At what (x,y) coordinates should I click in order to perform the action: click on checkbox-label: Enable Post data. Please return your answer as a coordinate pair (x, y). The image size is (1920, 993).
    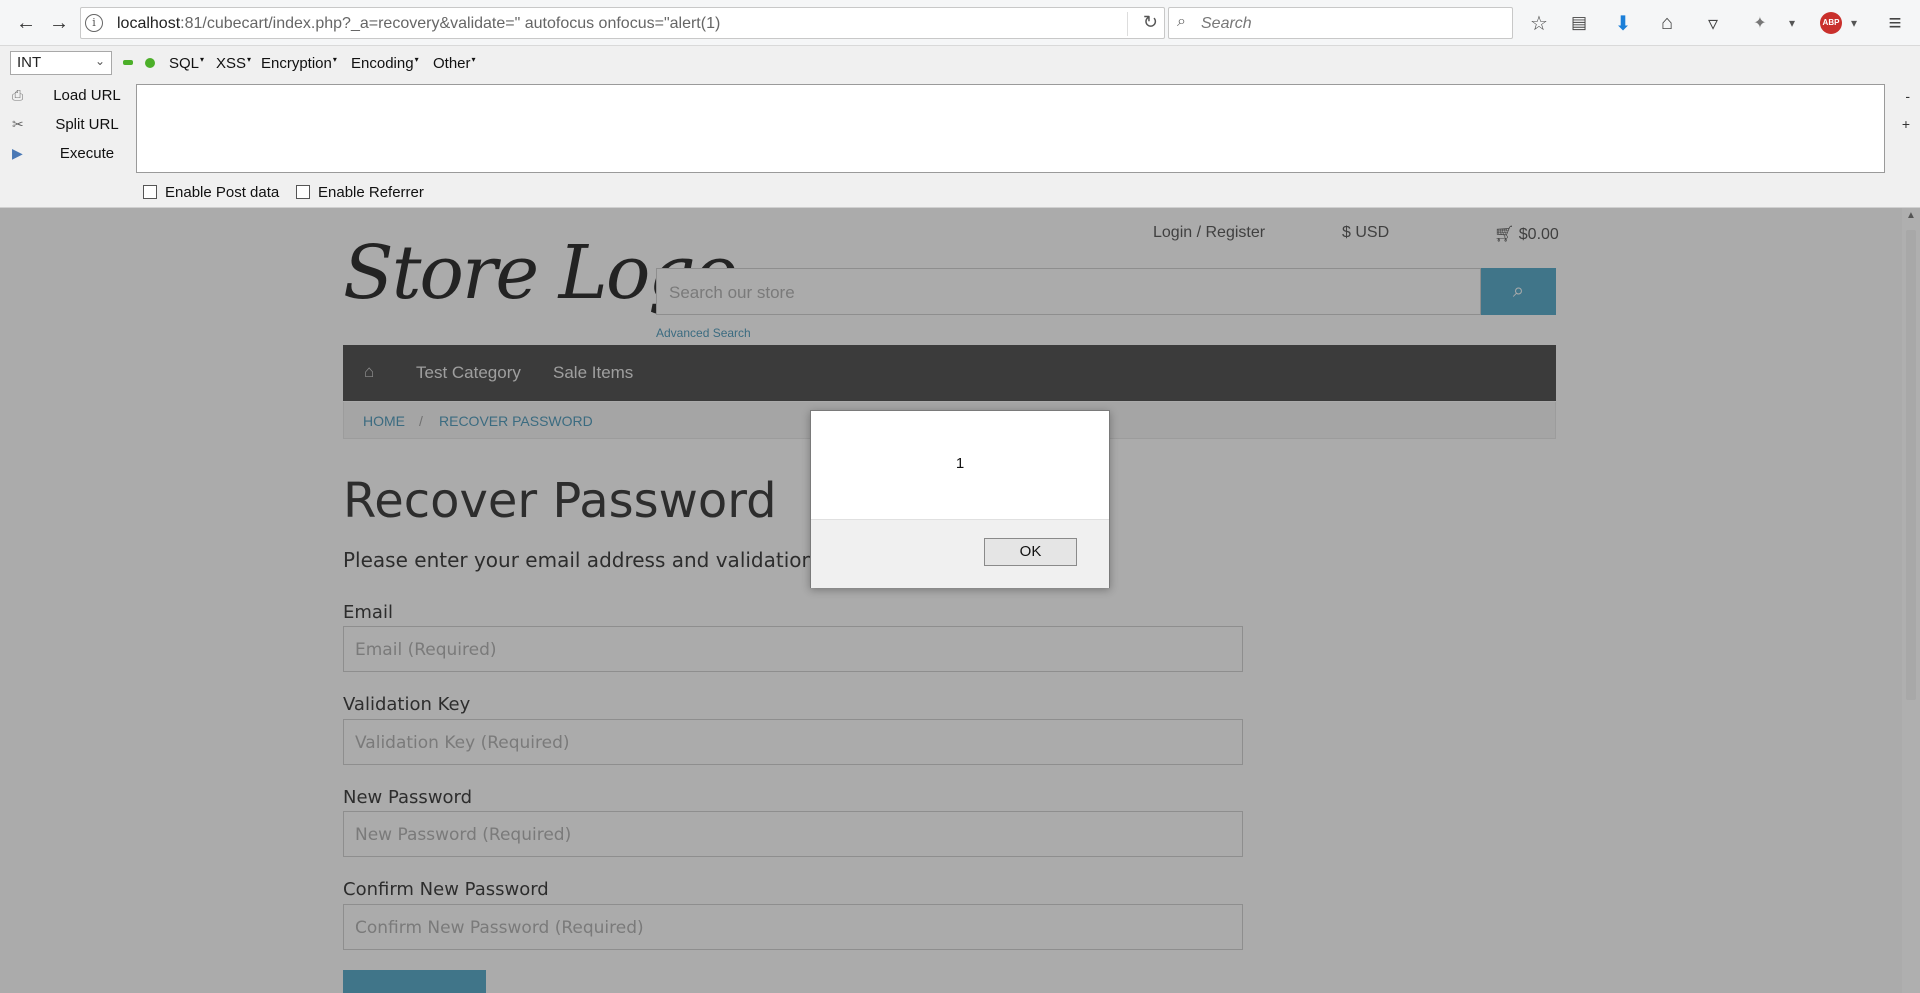
    Looking at the image, I should click on (222, 192).